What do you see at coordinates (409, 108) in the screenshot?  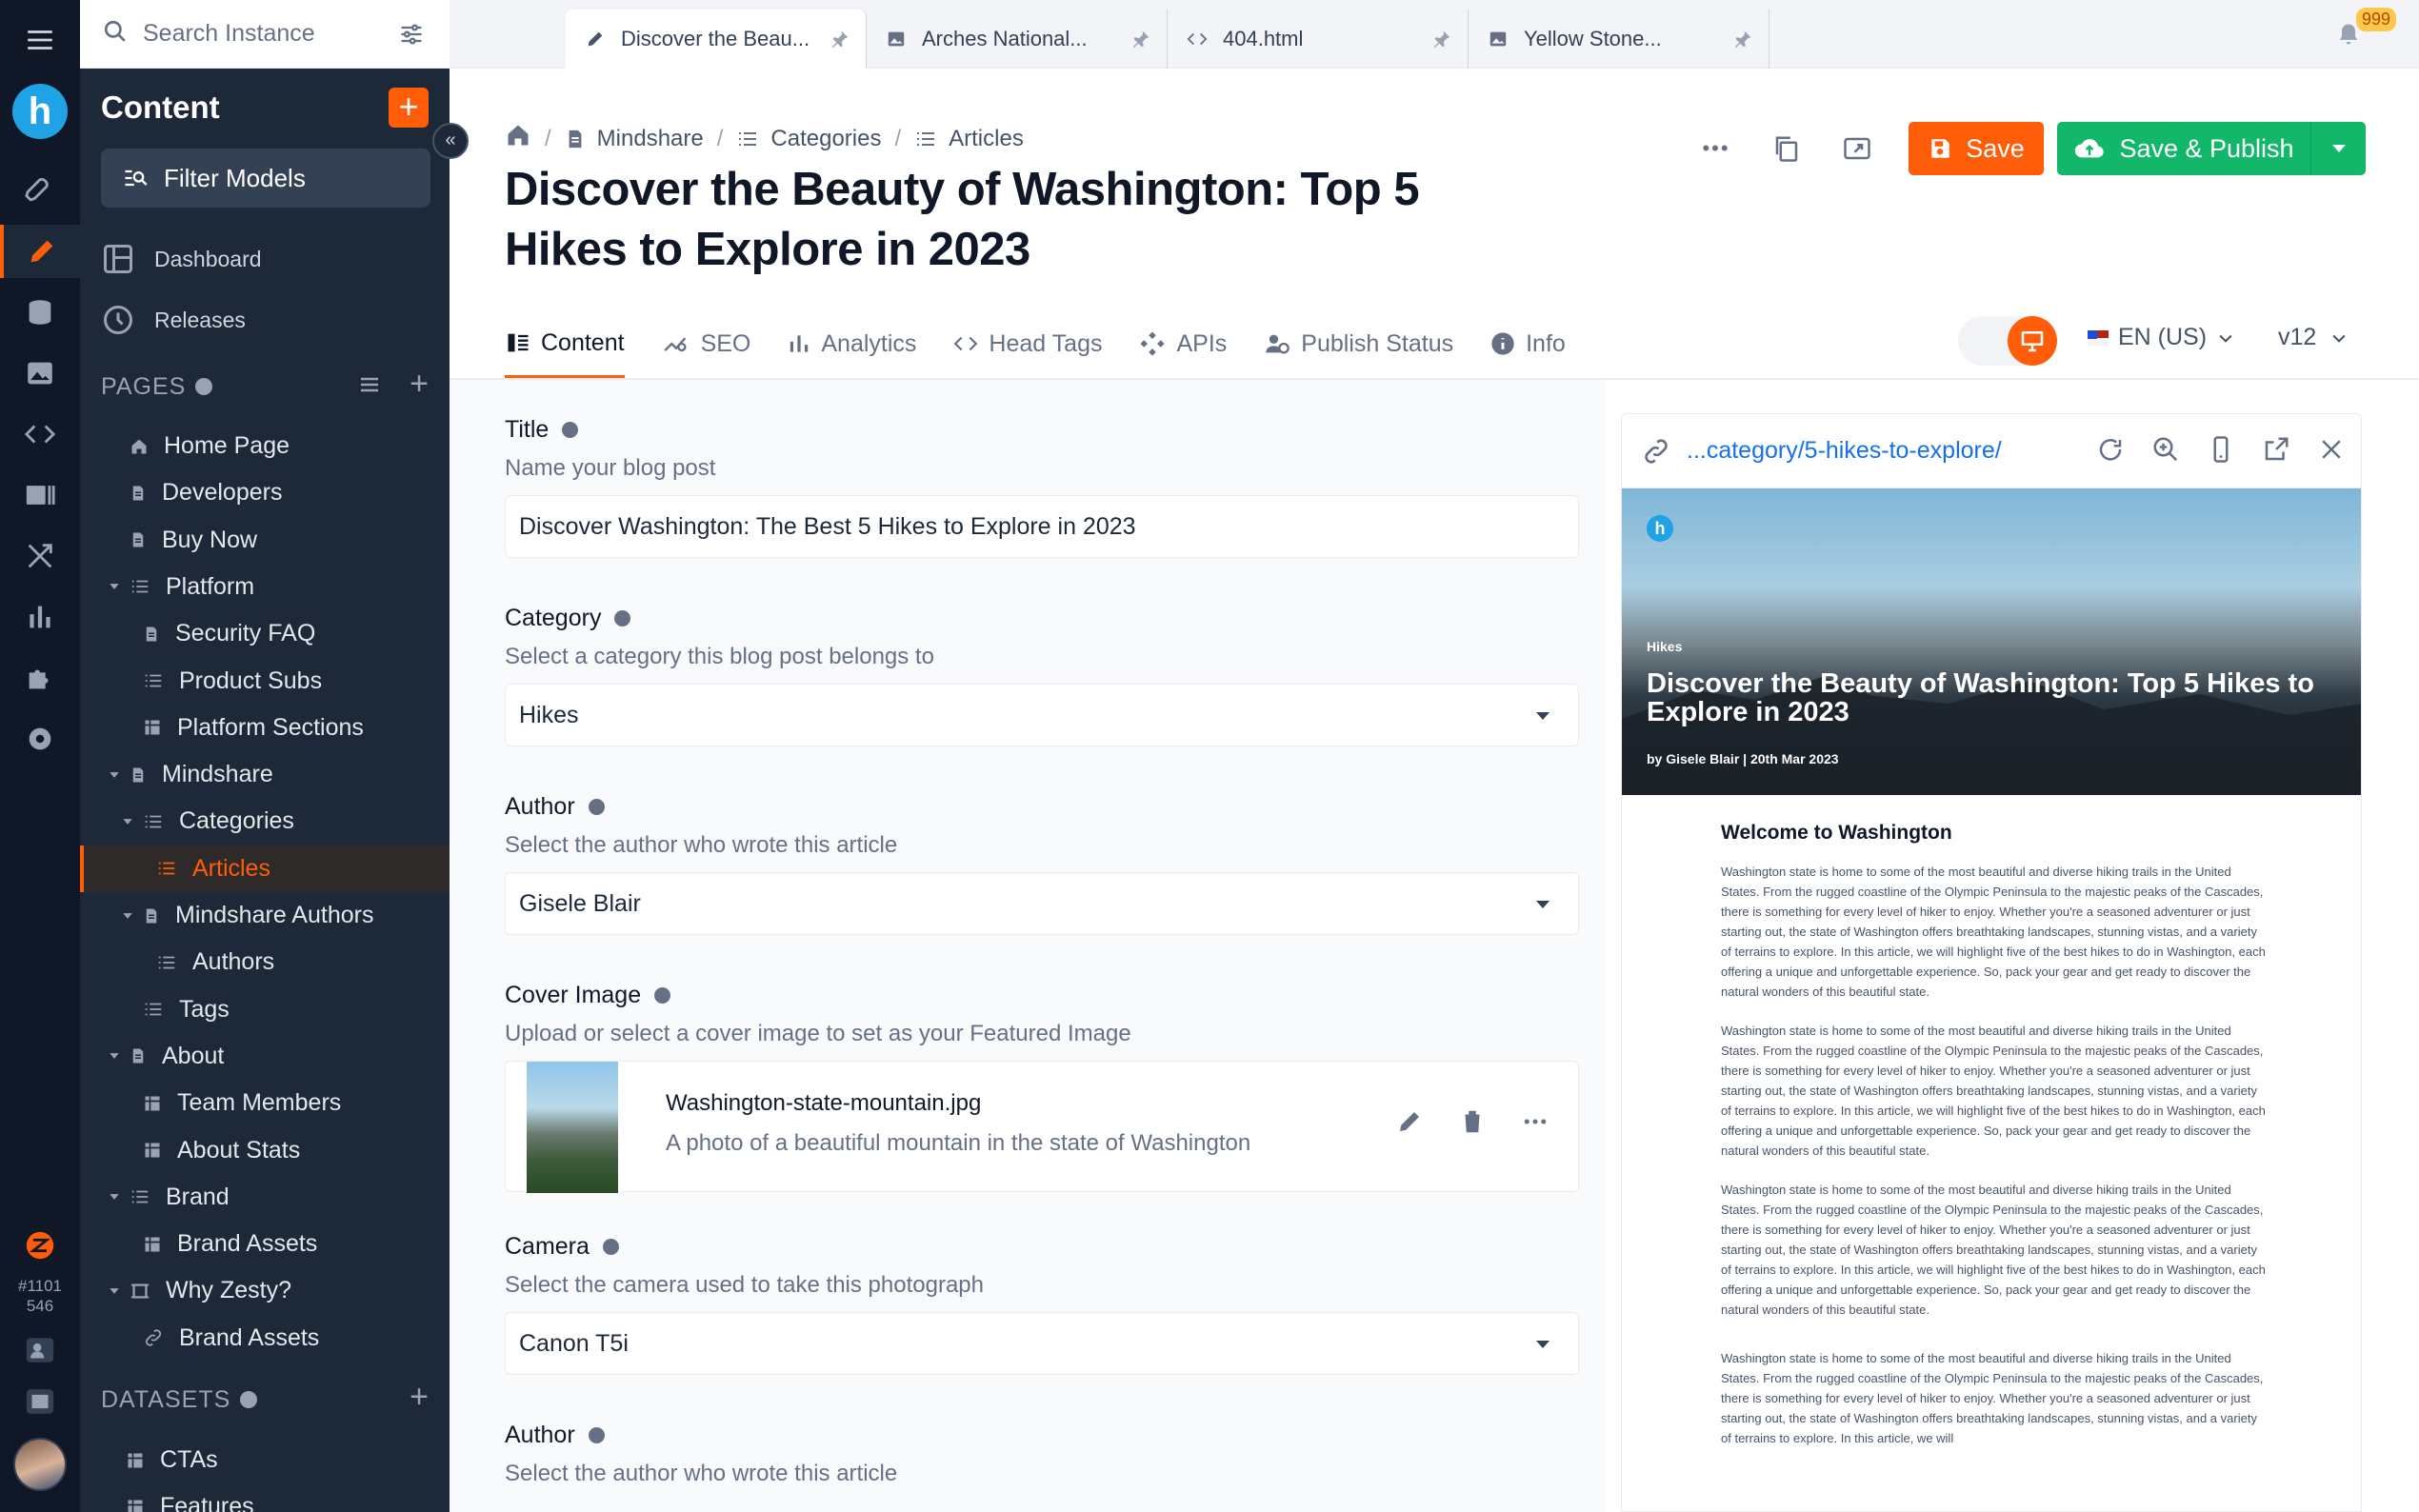 I see `add-content-button: +` at bounding box center [409, 108].